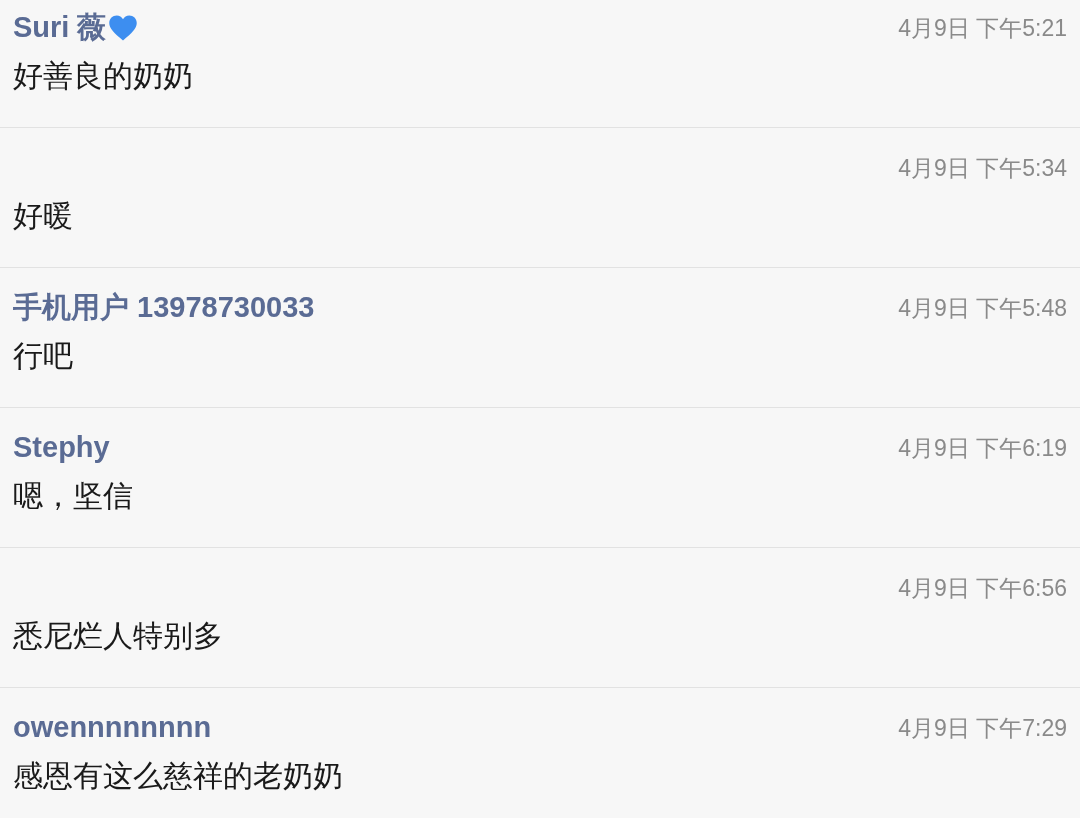  I want to click on comment-text: 嗯，坚信, so click(73, 496).